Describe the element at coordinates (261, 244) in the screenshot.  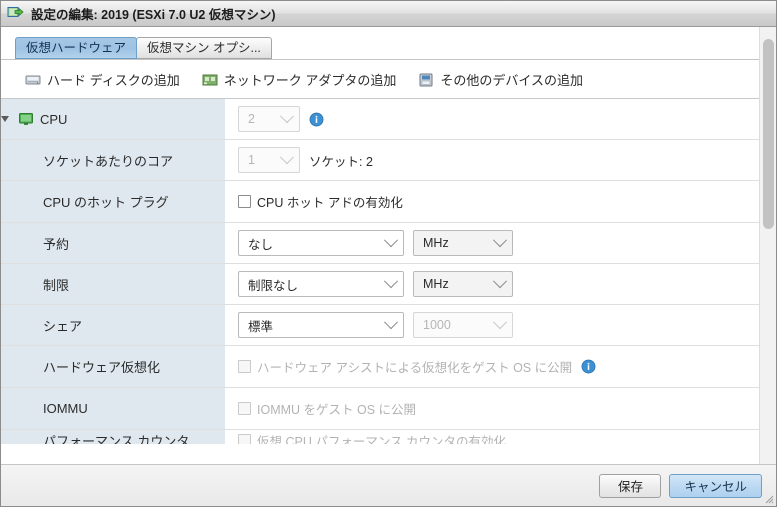
I see `reservation-value: なし` at that location.